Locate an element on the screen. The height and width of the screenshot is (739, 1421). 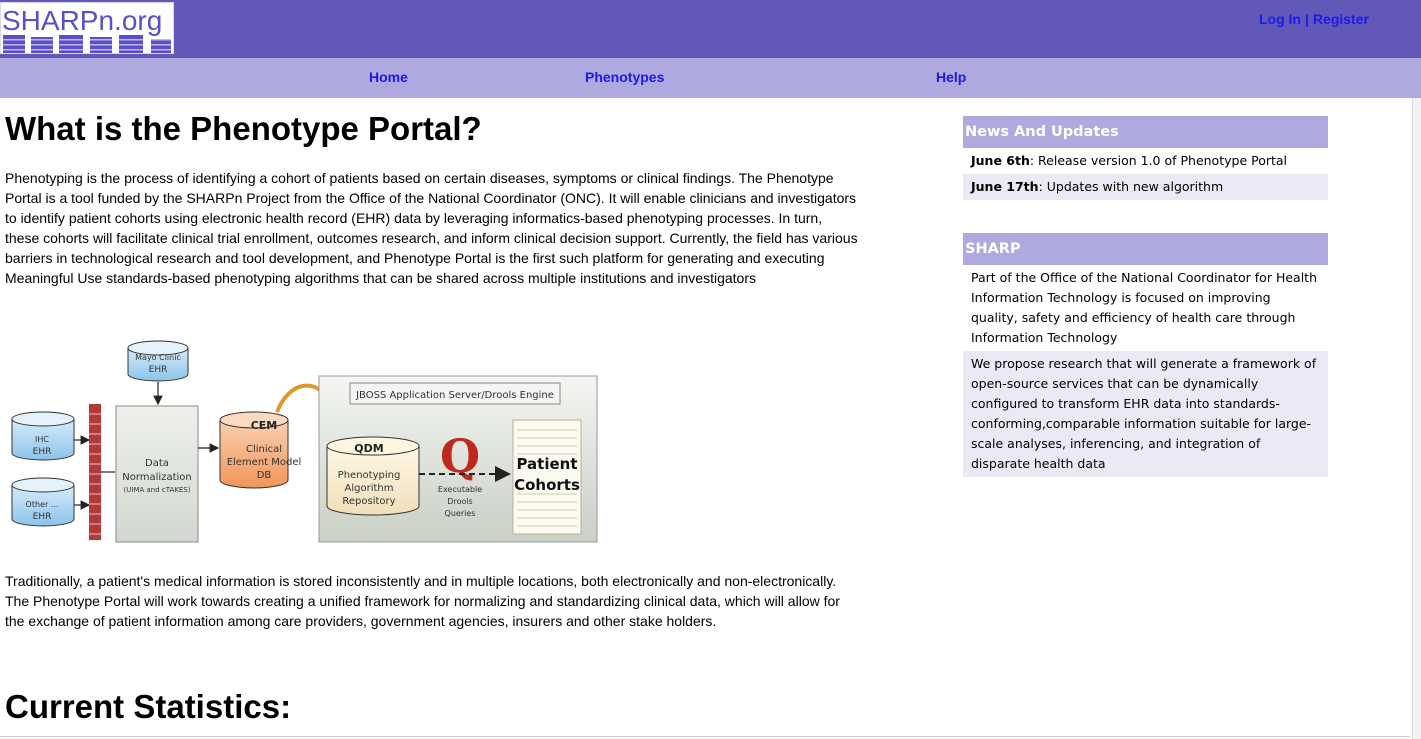
queries-label-1: Executable is located at coordinates (460, 489).